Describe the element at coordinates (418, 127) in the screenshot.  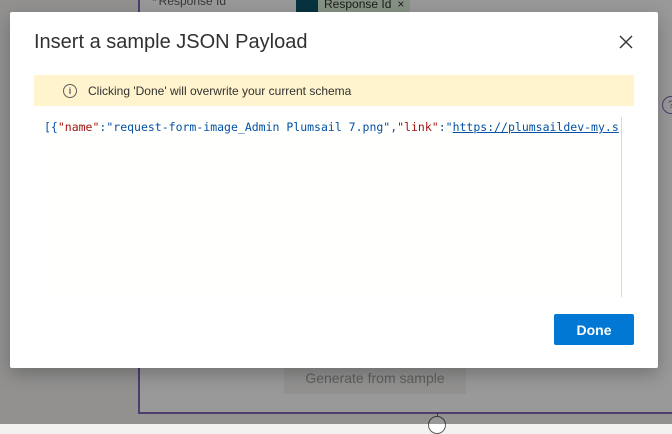
I see `json-key-link: "link"` at that location.